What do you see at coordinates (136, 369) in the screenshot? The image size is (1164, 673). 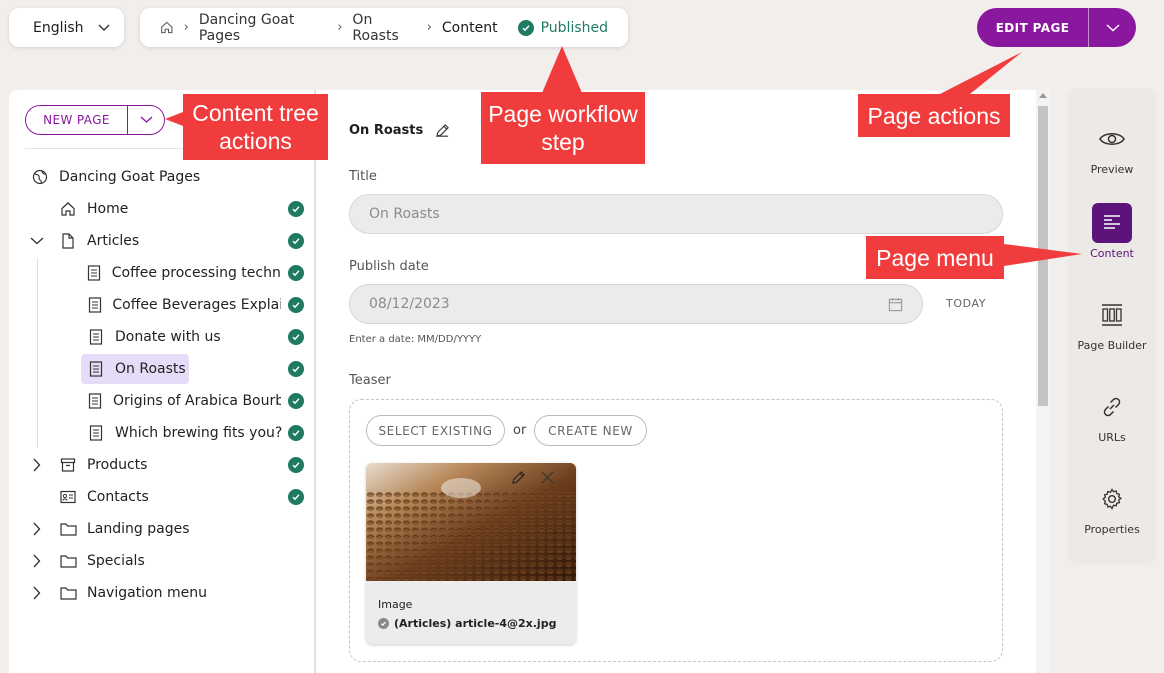 I see `tree-node-article-selected: On Roasts` at bounding box center [136, 369].